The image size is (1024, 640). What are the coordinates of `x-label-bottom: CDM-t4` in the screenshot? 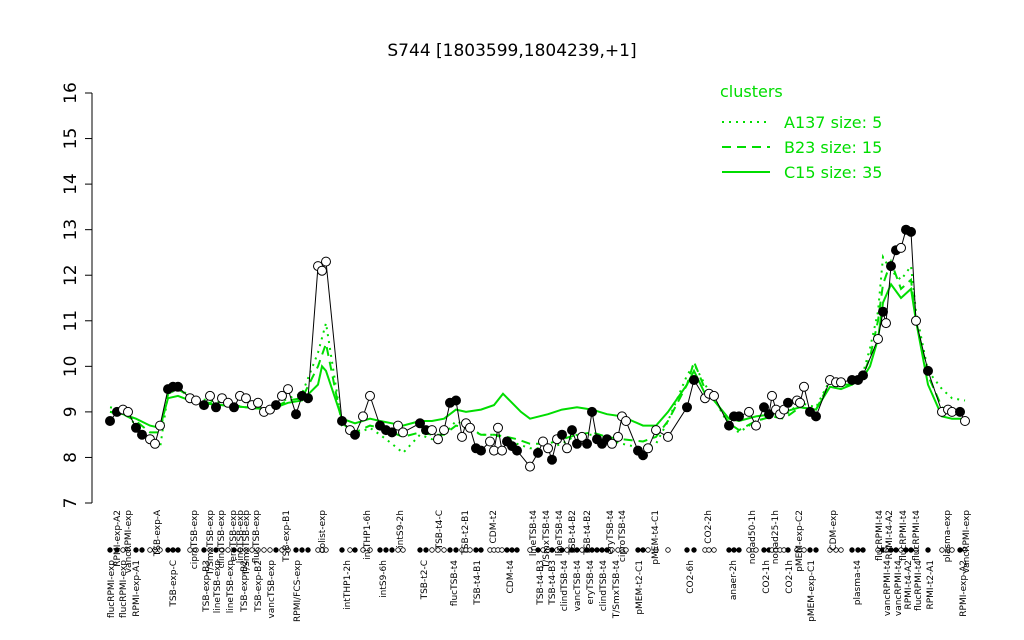 It's located at (511, 577).